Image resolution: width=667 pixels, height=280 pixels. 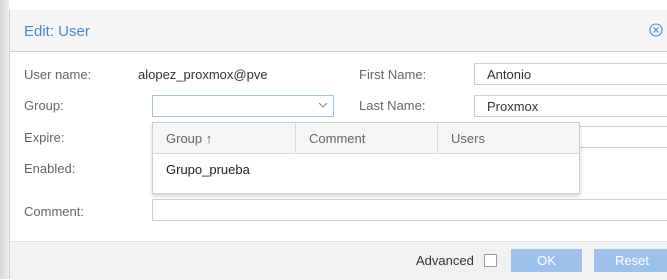 I want to click on firstname-value: Antonio, so click(x=509, y=74).